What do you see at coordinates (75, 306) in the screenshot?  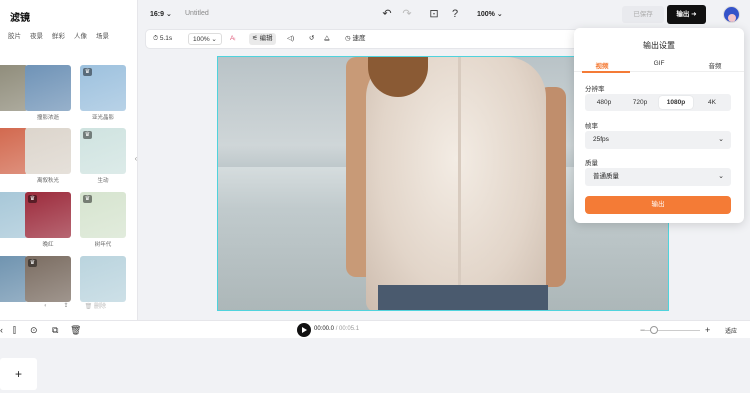 I see `filter-tools: ◐ ⇪ 🗑 删除` at bounding box center [75, 306].